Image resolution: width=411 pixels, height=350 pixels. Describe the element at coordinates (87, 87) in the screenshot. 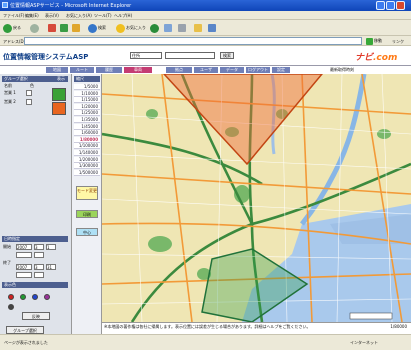

I see `zoom-level-item: 1/5000` at that location.